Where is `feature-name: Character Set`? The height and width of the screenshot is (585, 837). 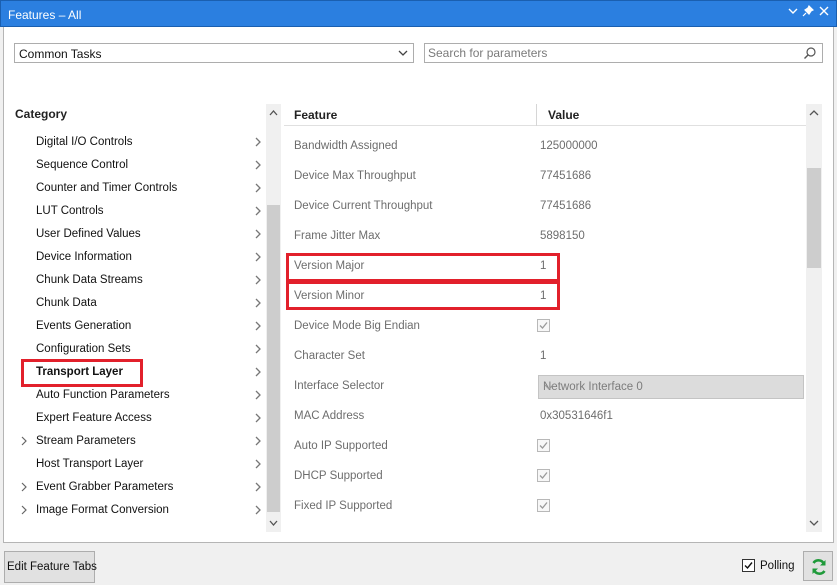 feature-name: Character Set is located at coordinates (329, 356).